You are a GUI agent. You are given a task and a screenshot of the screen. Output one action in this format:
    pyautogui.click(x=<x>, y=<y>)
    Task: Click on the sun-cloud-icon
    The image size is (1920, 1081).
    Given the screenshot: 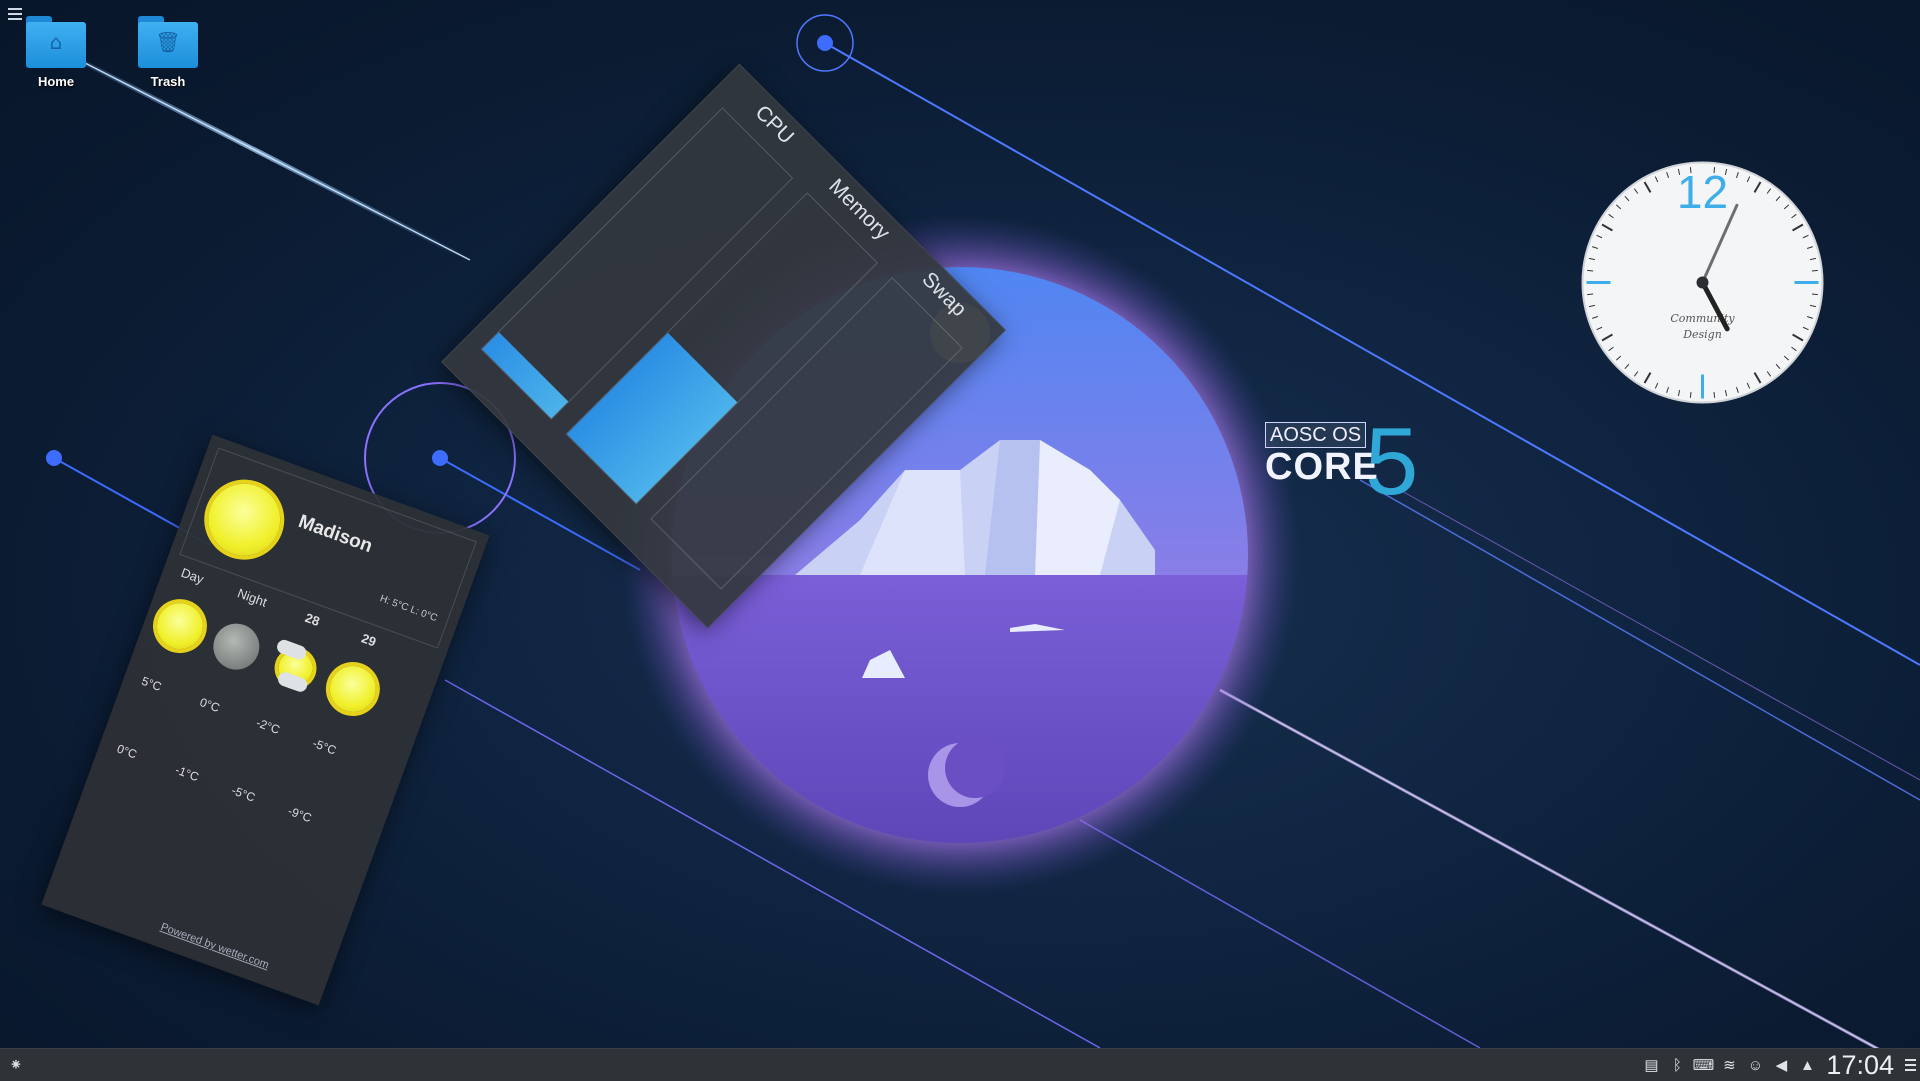 What is the action you would take?
    pyautogui.click(x=295, y=667)
    